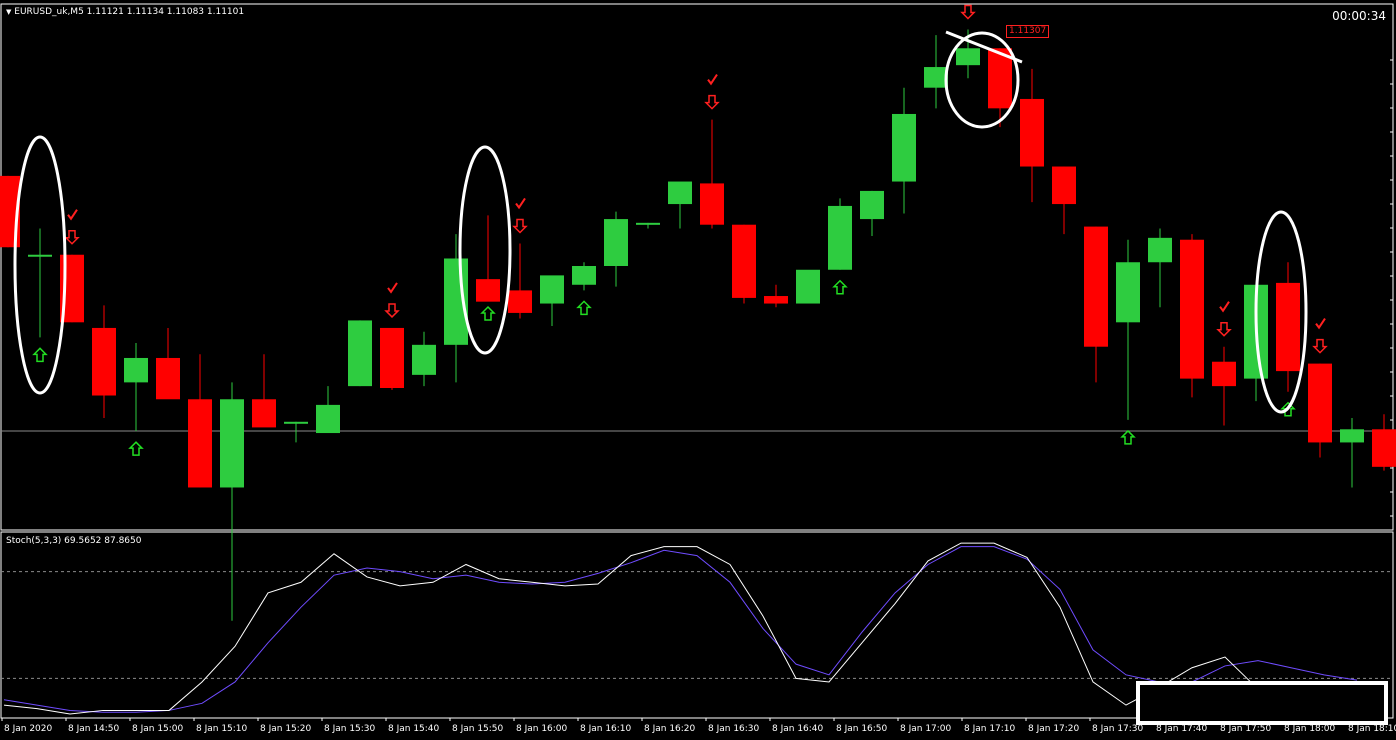 The height and width of the screenshot is (740, 1396). Describe the element at coordinates (286, 729) in the screenshot. I see `x-tick-label: 8 Jan 15:20` at that location.